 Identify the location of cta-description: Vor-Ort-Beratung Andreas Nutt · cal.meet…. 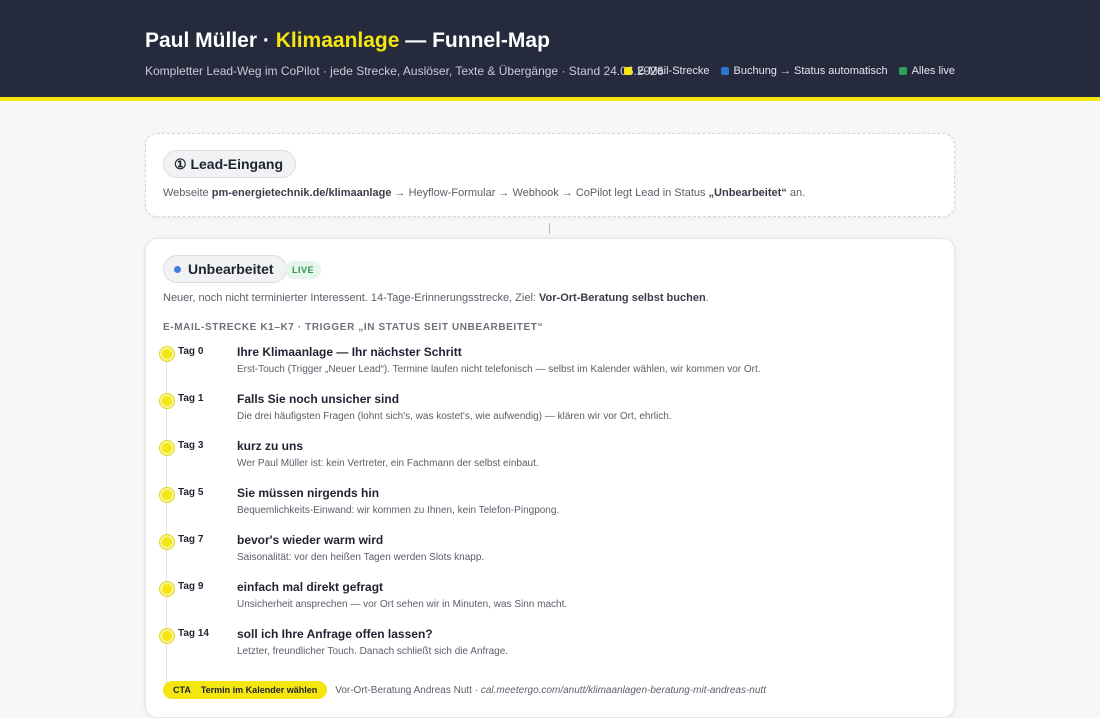
(550, 690).